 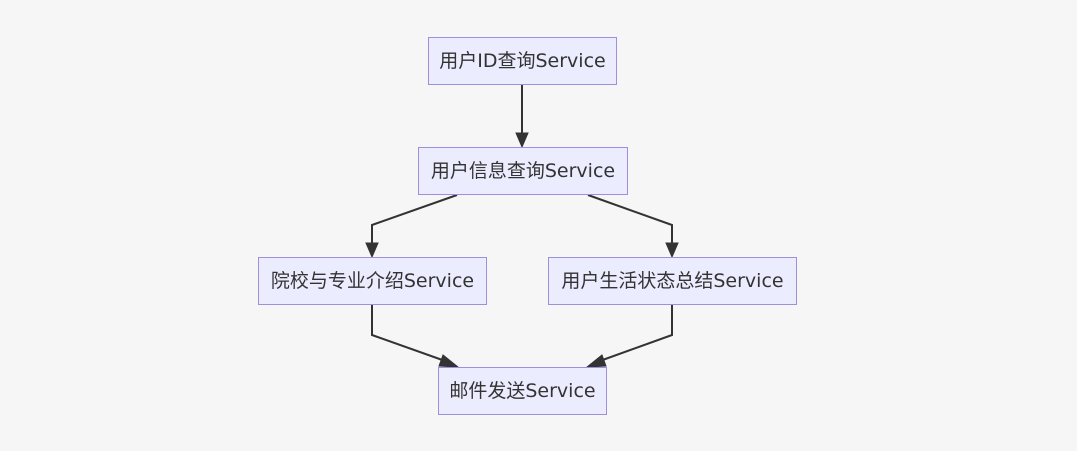 I want to click on edge-n2-n4, so click(x=630, y=219).